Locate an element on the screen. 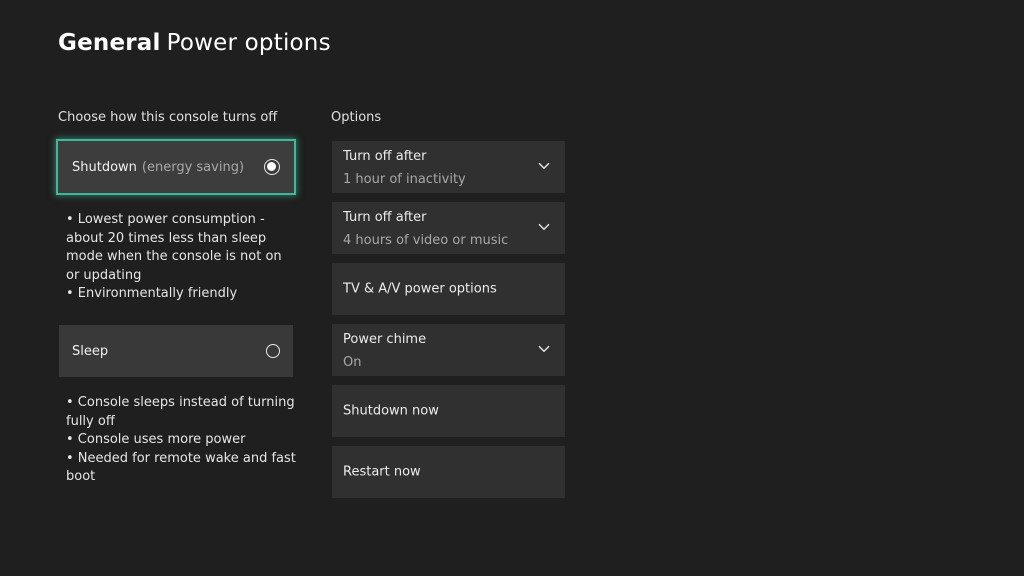 The image size is (1024, 576). description-line: • Environmentally friendly is located at coordinates (152, 293).